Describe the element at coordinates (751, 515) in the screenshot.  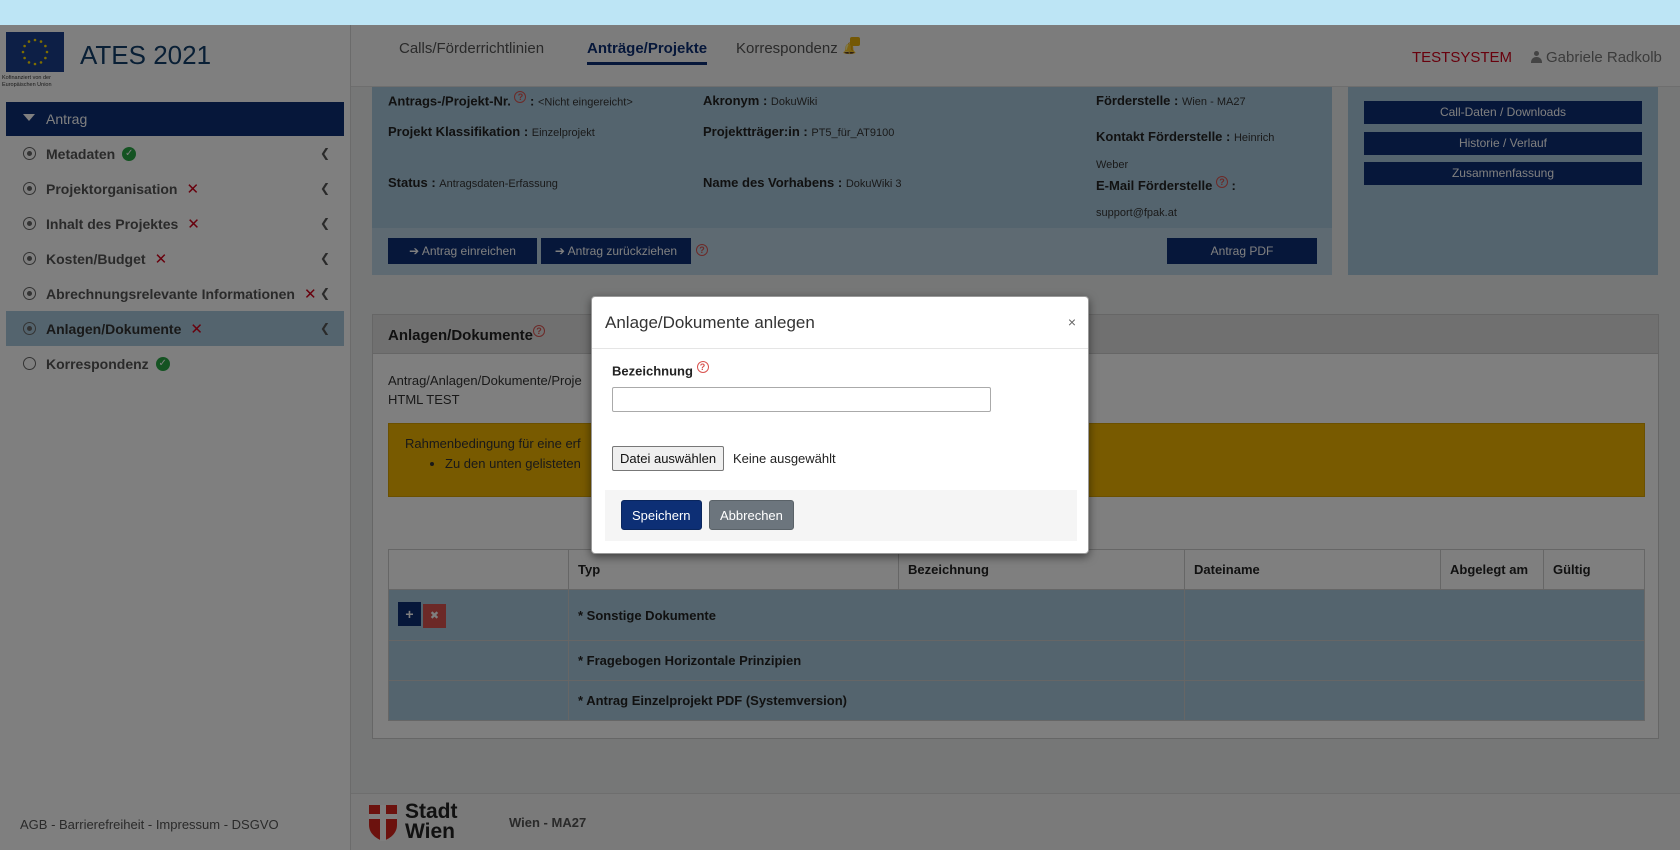
I see `cancel-button: Abbrechen` at that location.